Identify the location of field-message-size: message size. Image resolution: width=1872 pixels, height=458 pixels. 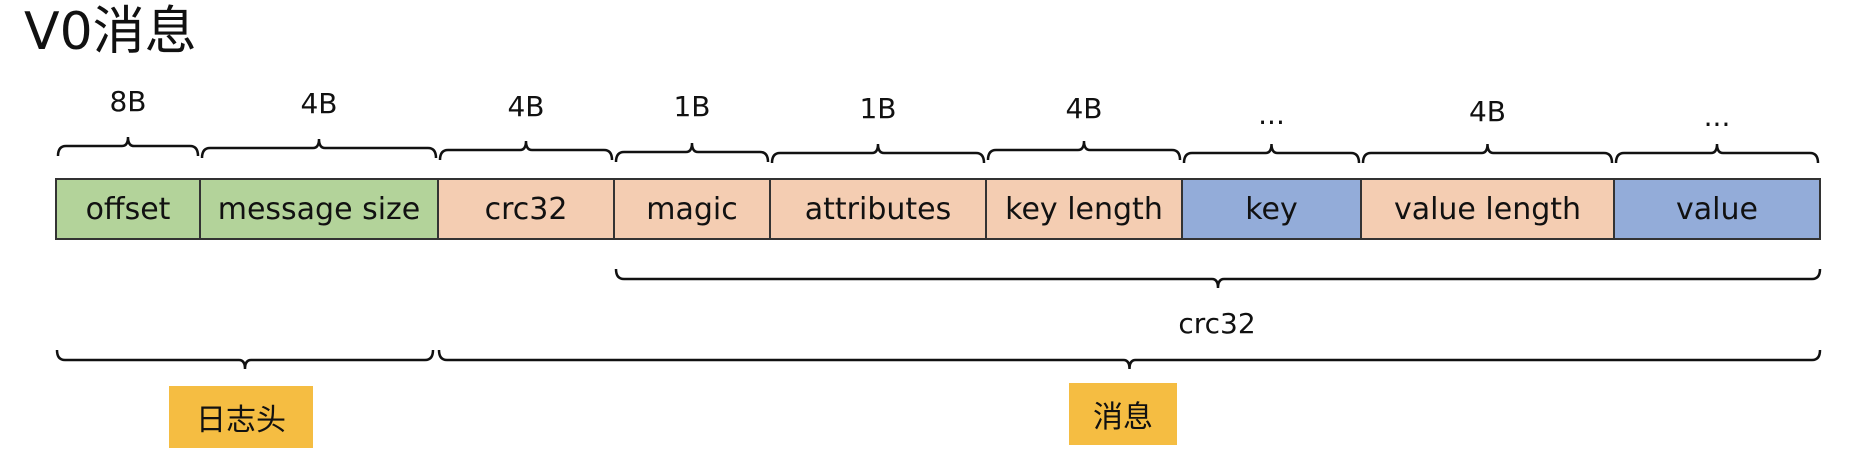
(319, 209).